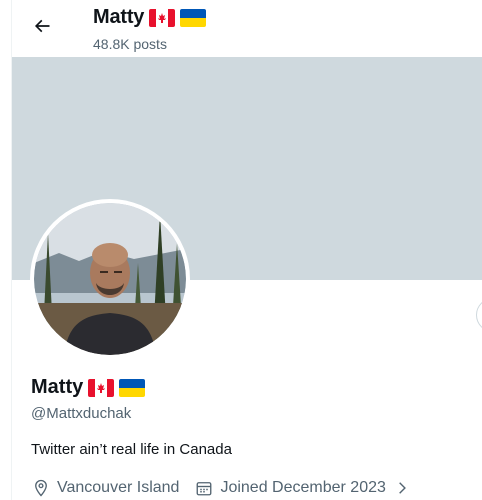 This screenshot has height=500, width=482. Describe the element at coordinates (57, 387) in the screenshot. I see `profile-display-name: Matty` at that location.